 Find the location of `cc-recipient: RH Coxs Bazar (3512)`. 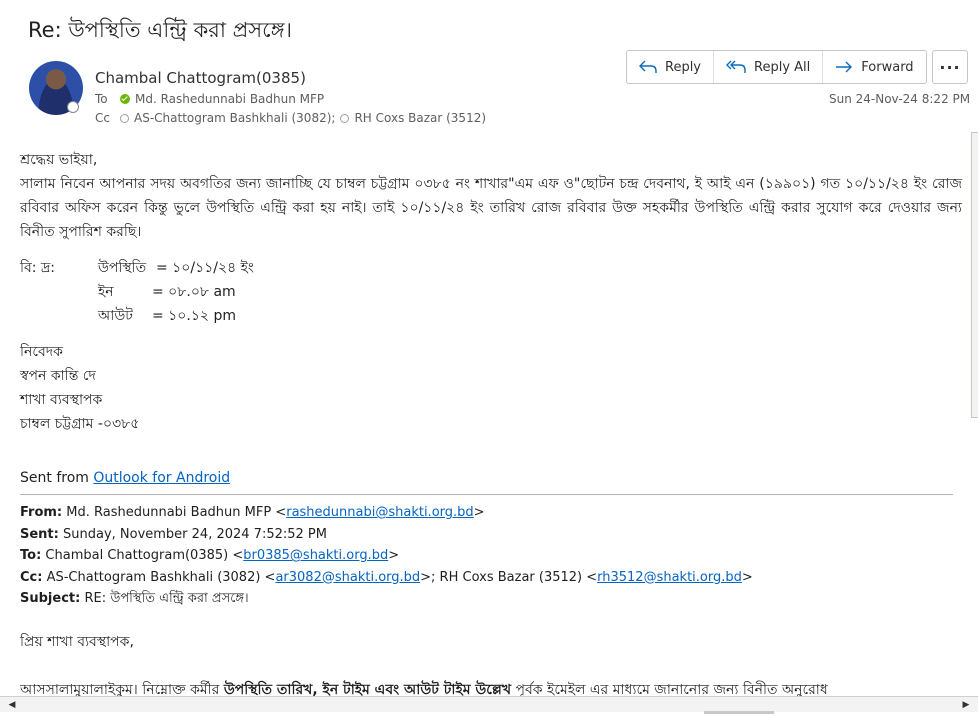

cc-recipient: RH Coxs Bazar (3512) is located at coordinates (420, 118).